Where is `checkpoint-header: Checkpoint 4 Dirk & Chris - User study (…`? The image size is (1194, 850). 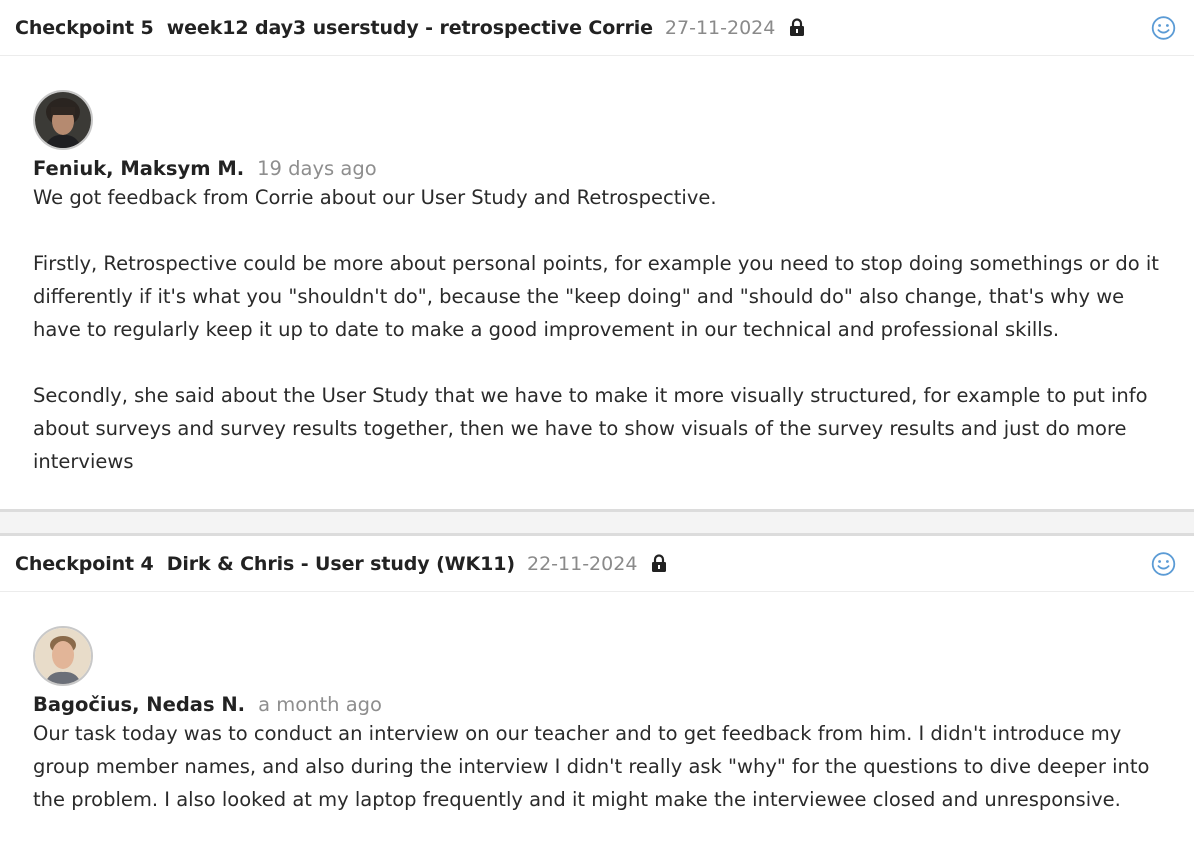
checkpoint-header: Checkpoint 4 Dirk & Chris - User study (… is located at coordinates (597, 564).